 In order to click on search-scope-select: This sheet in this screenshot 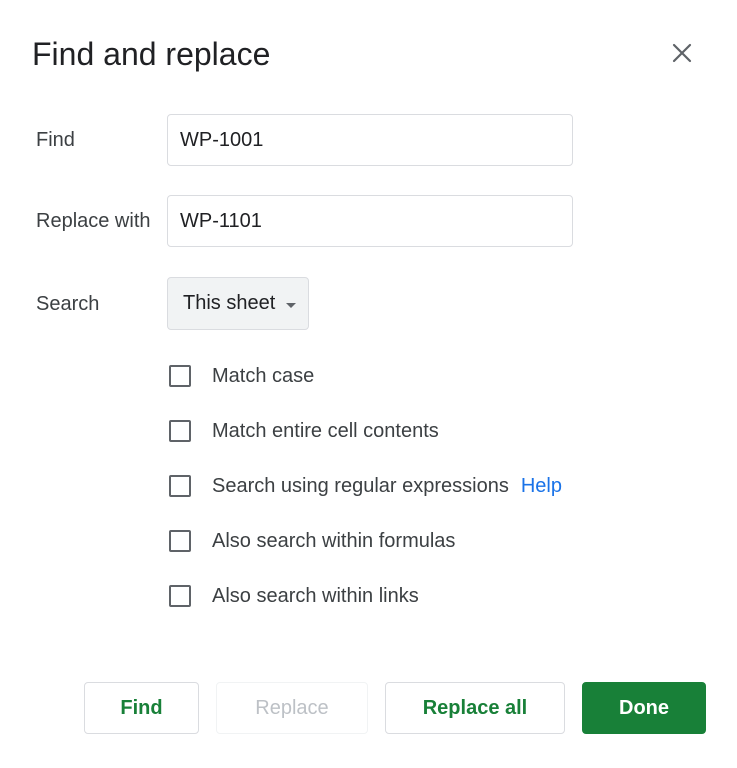, I will do `click(238, 303)`.